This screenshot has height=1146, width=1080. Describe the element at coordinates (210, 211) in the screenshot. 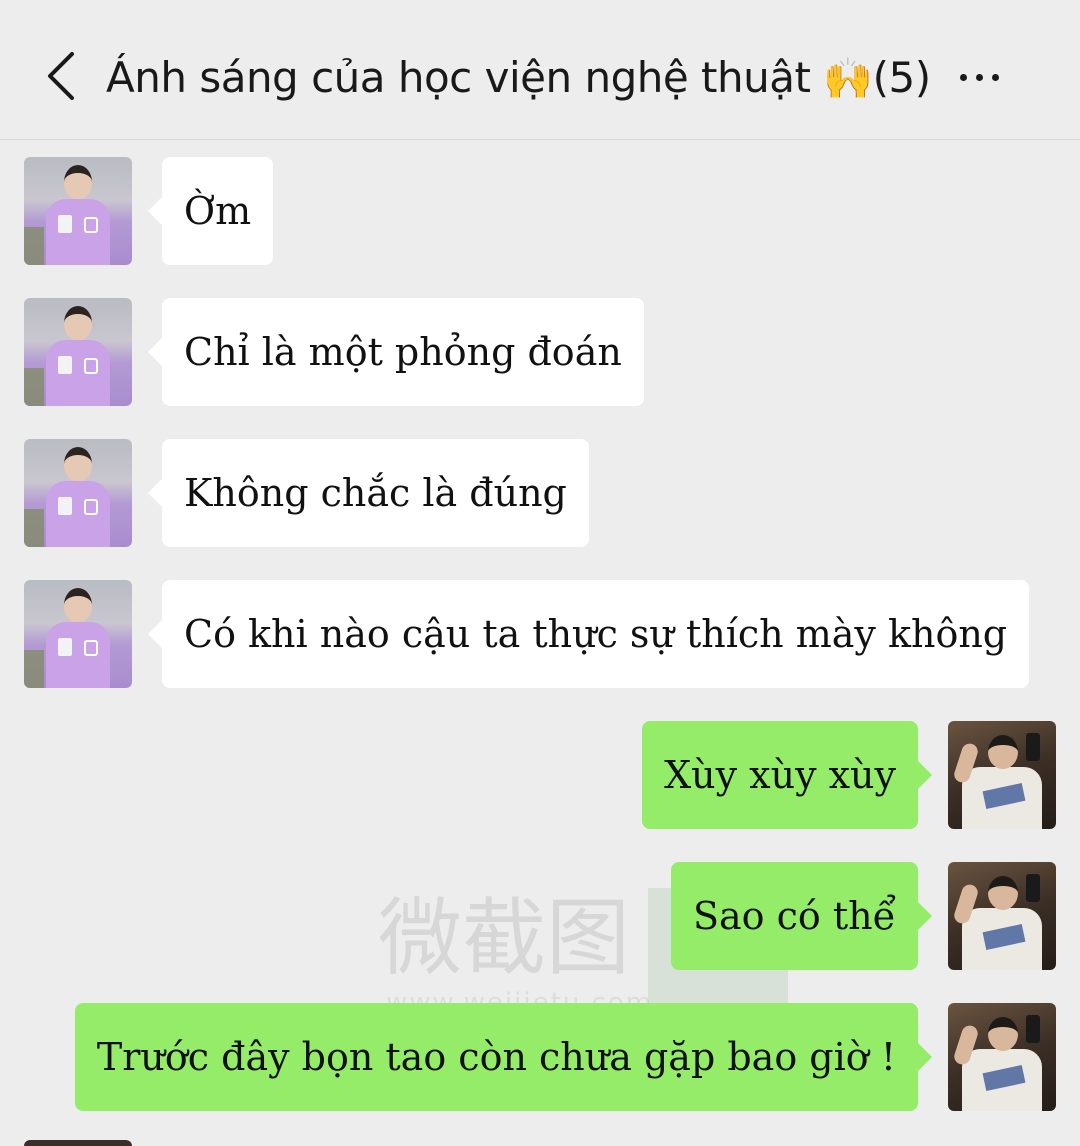

I see `incoming-message-bubble: Ờm` at that location.